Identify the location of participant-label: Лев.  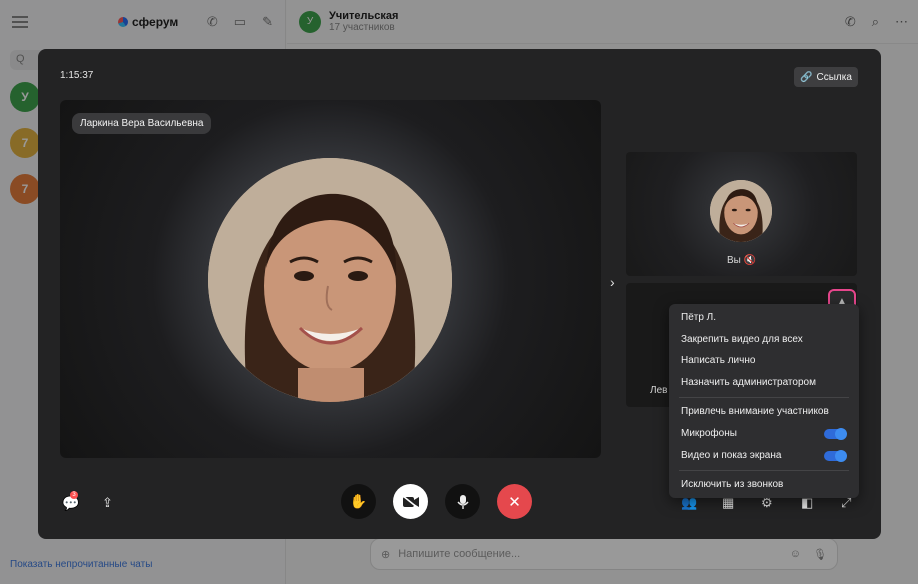
(659, 390).